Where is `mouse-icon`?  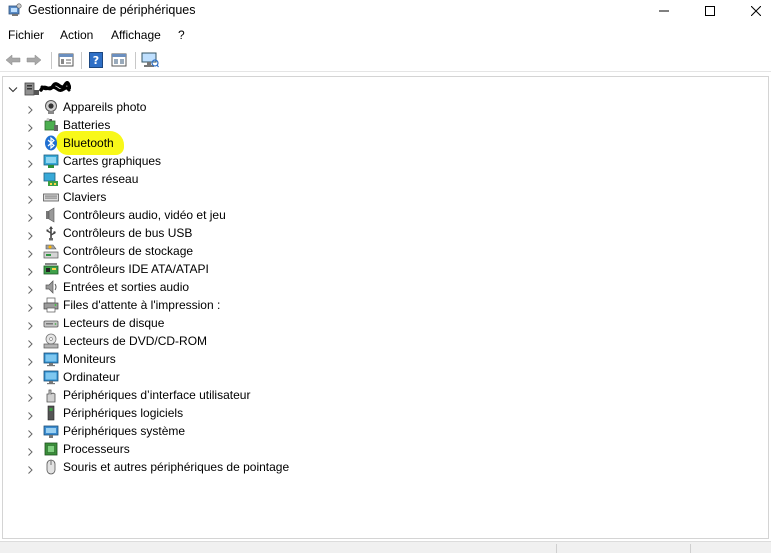 mouse-icon is located at coordinates (51, 467).